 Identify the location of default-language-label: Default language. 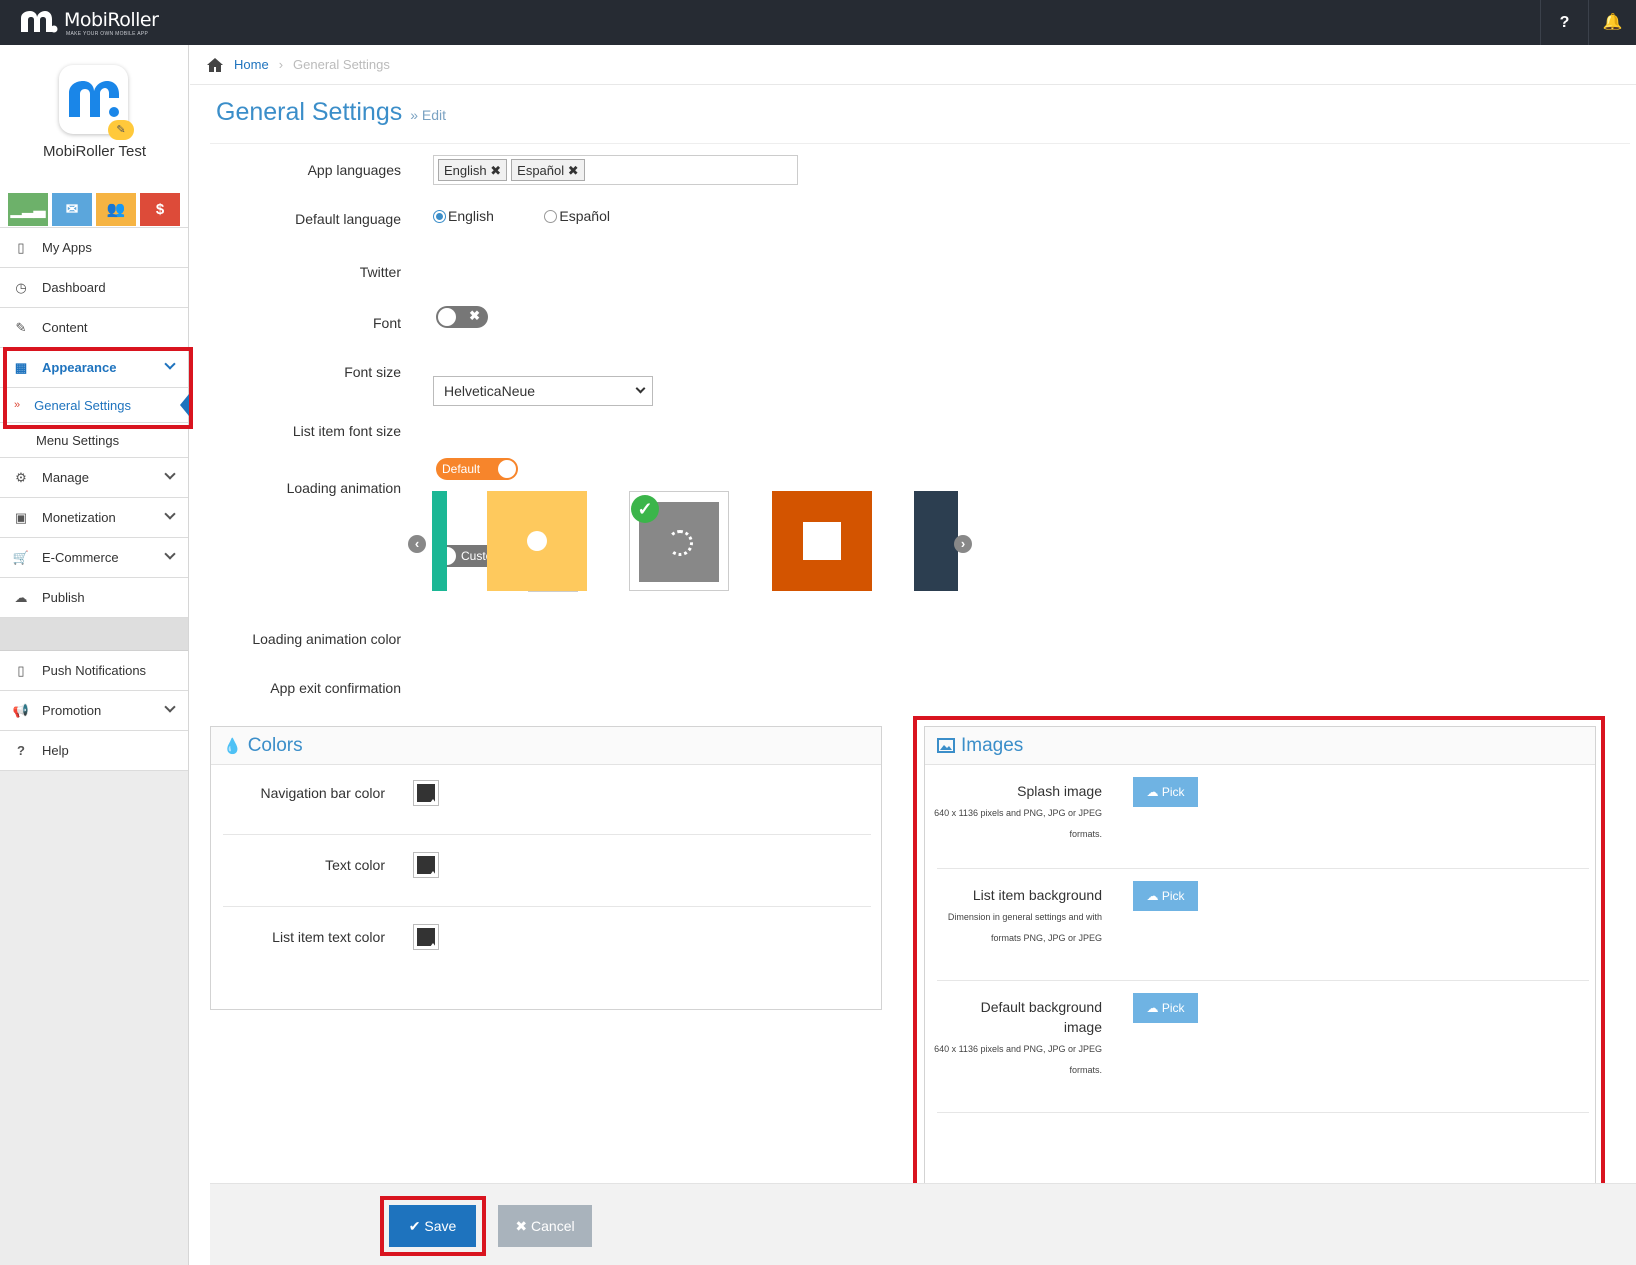
(348, 219).